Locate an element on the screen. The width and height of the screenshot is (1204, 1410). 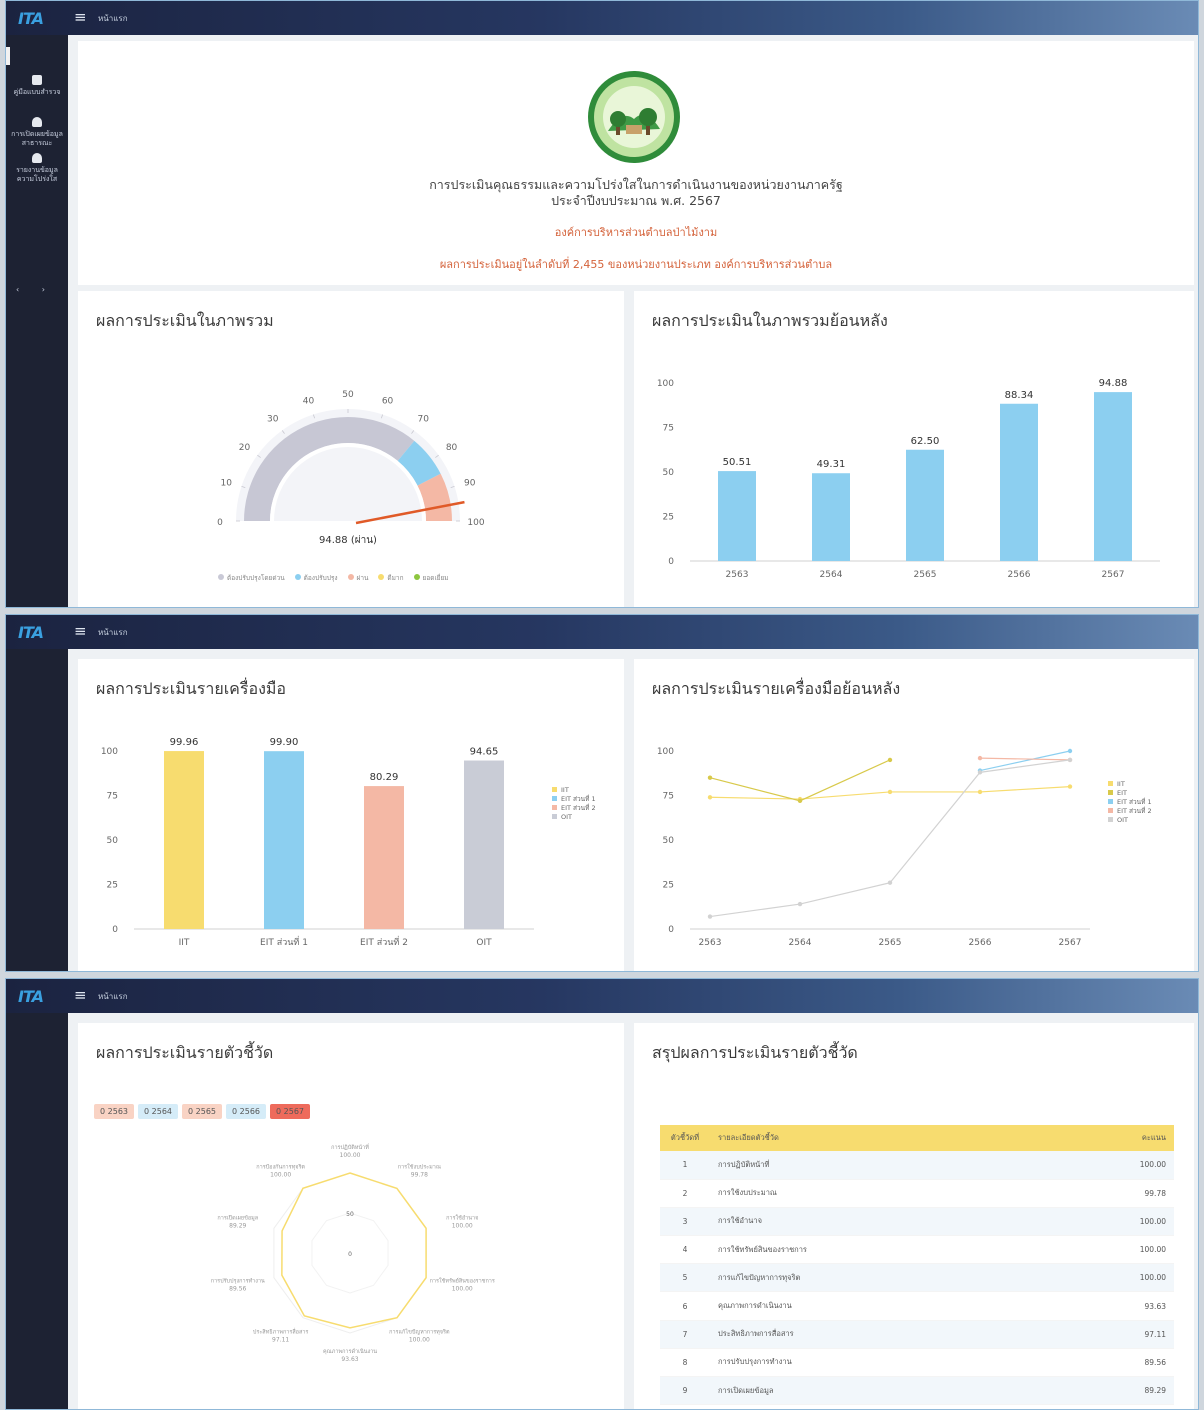
table-row: 4 การใช้ทรัพย์สินของราชการ 100.00 is located at coordinates (917, 1250).